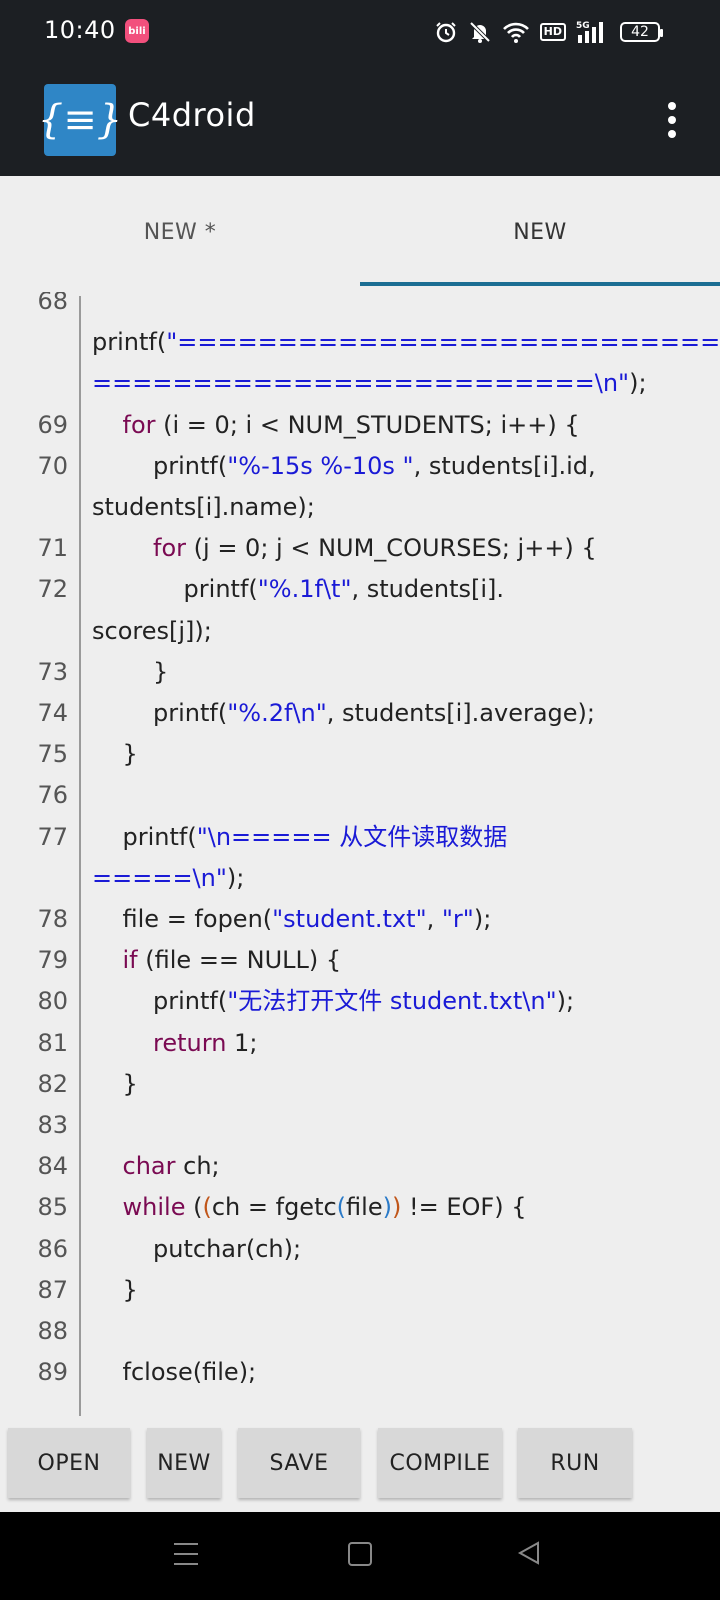 This screenshot has width=720, height=1600. I want to click on code-string: "============================, so click(443, 342).